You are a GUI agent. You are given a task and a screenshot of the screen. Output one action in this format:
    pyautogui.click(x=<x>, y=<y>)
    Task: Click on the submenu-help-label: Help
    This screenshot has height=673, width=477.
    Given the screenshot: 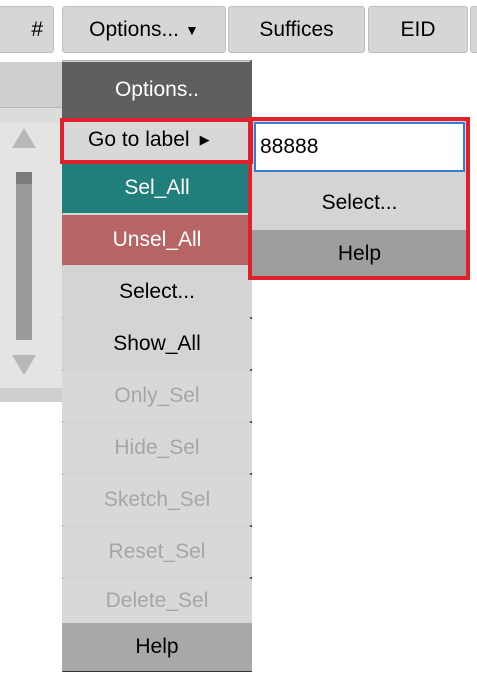 What is the action you would take?
    pyautogui.click(x=359, y=253)
    